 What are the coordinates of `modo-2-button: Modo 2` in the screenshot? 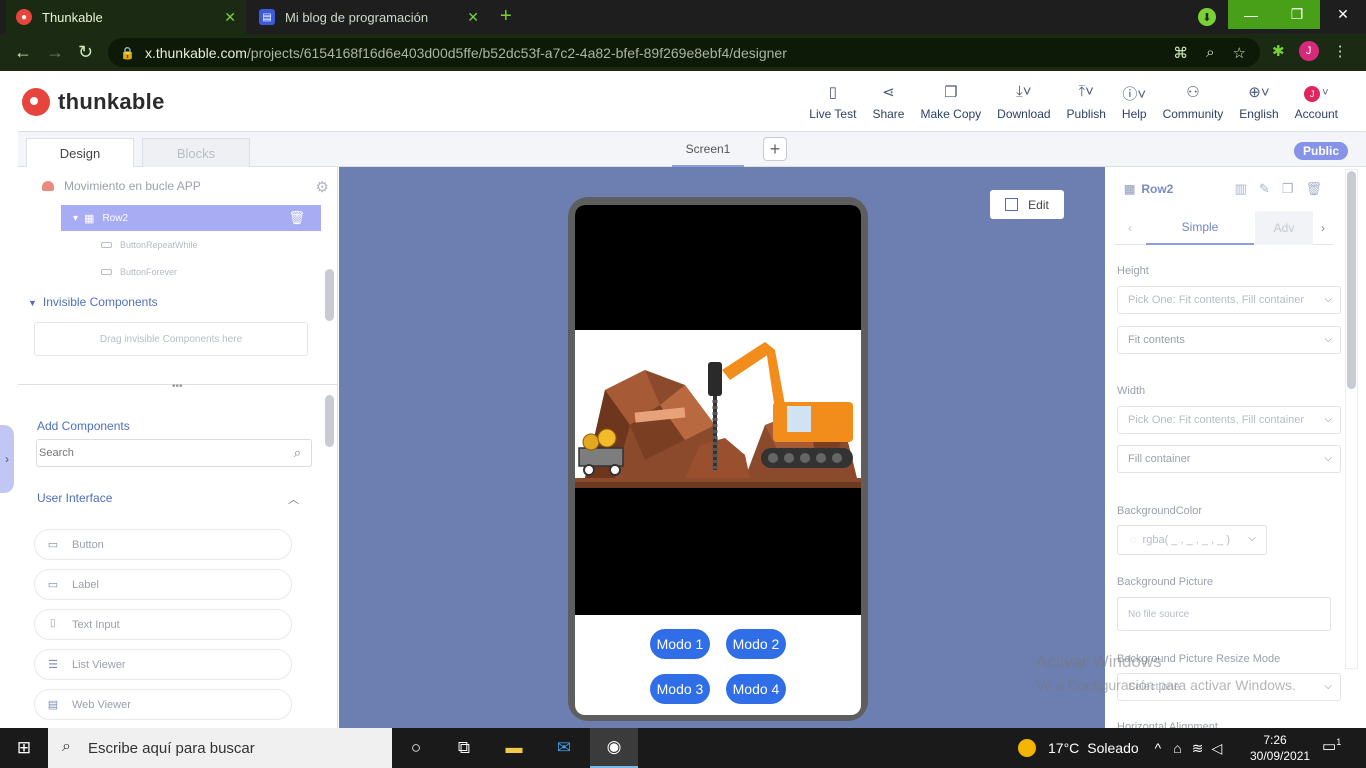 It's located at (756, 644).